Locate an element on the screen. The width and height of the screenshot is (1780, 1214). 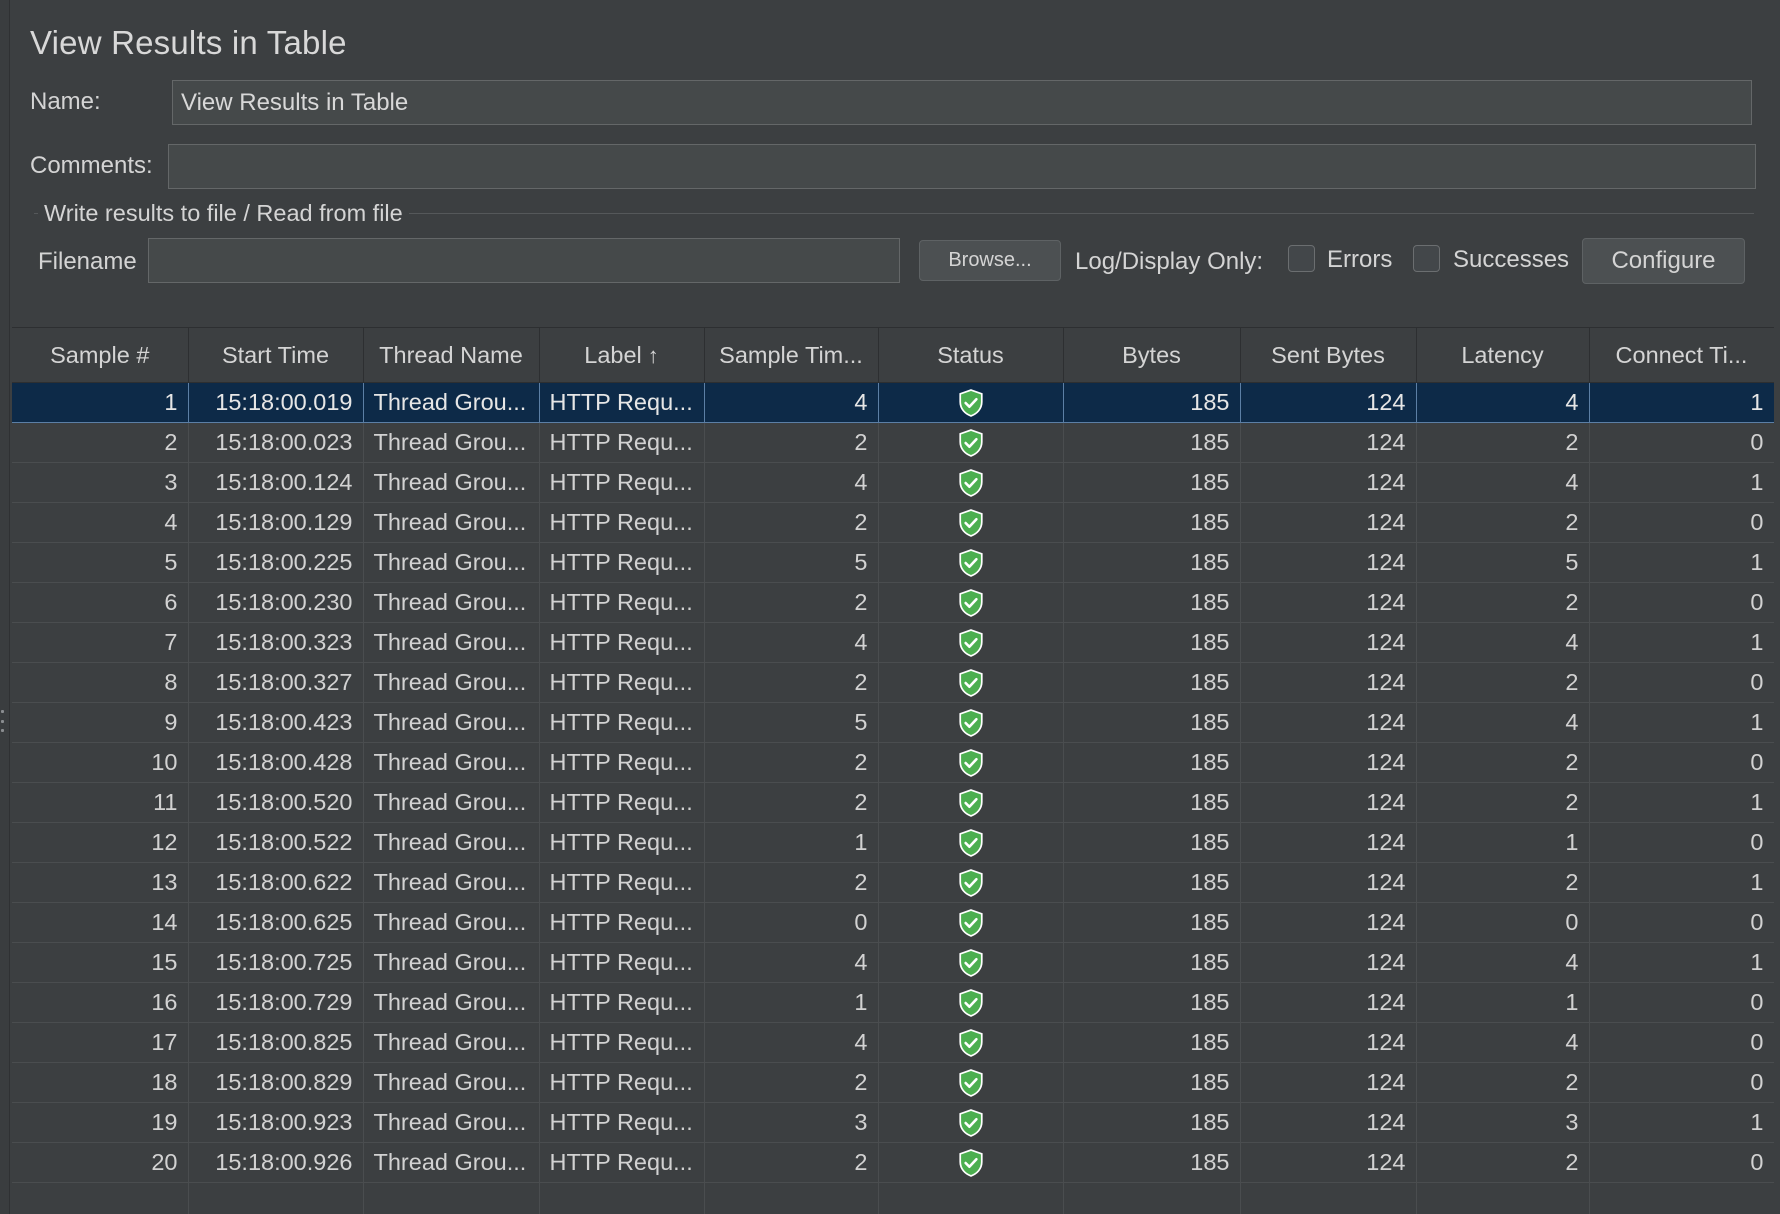
sample-number-cell: 16 is located at coordinates (100, 1002).